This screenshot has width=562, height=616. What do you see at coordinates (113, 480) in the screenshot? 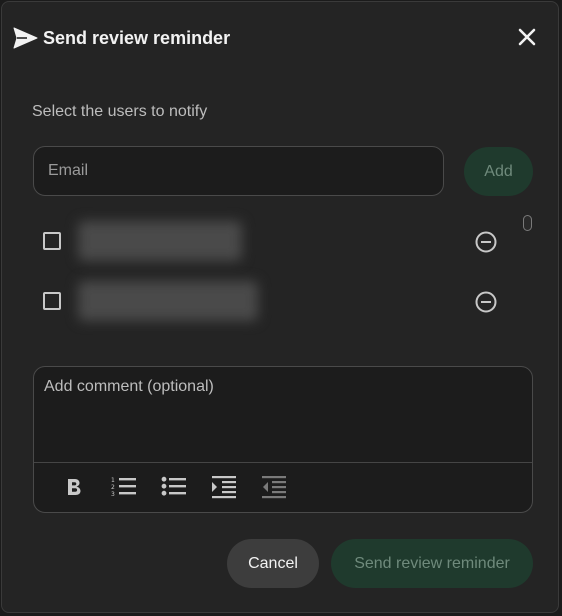
I see `svg-text: 1` at bounding box center [113, 480].